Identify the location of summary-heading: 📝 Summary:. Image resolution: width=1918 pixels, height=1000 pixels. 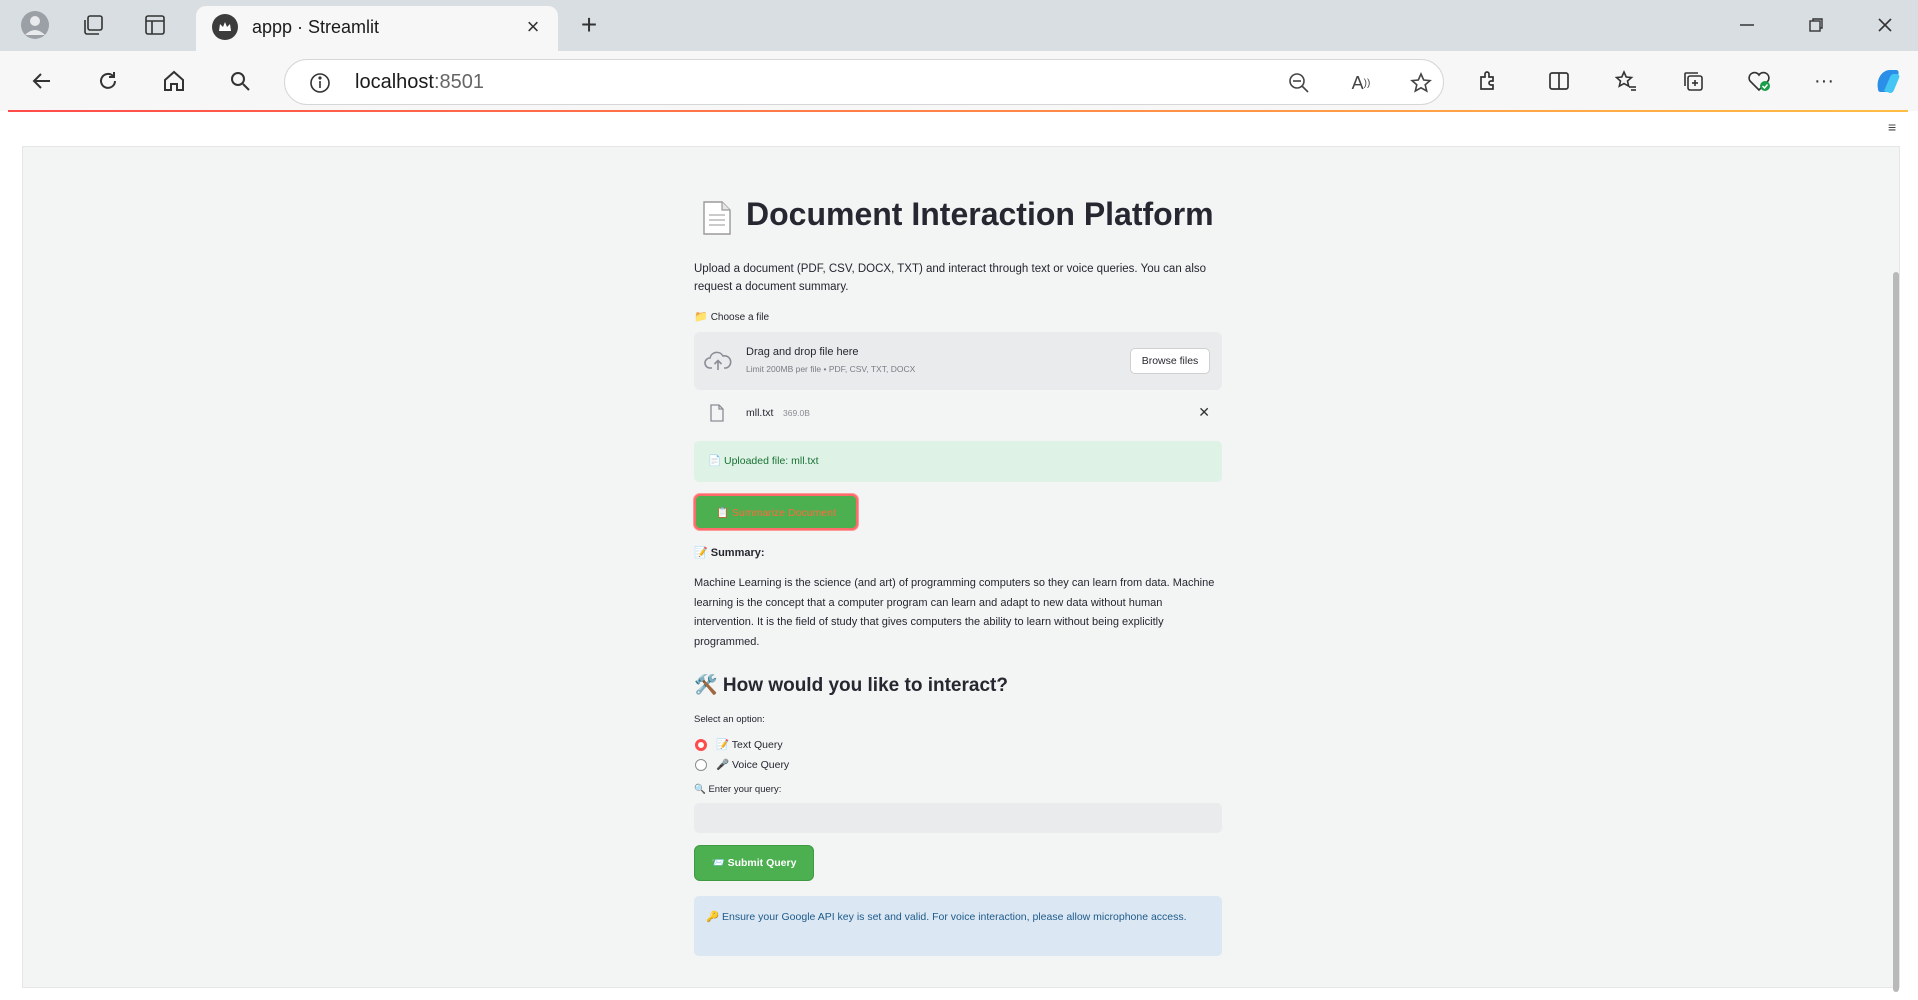
(729, 553).